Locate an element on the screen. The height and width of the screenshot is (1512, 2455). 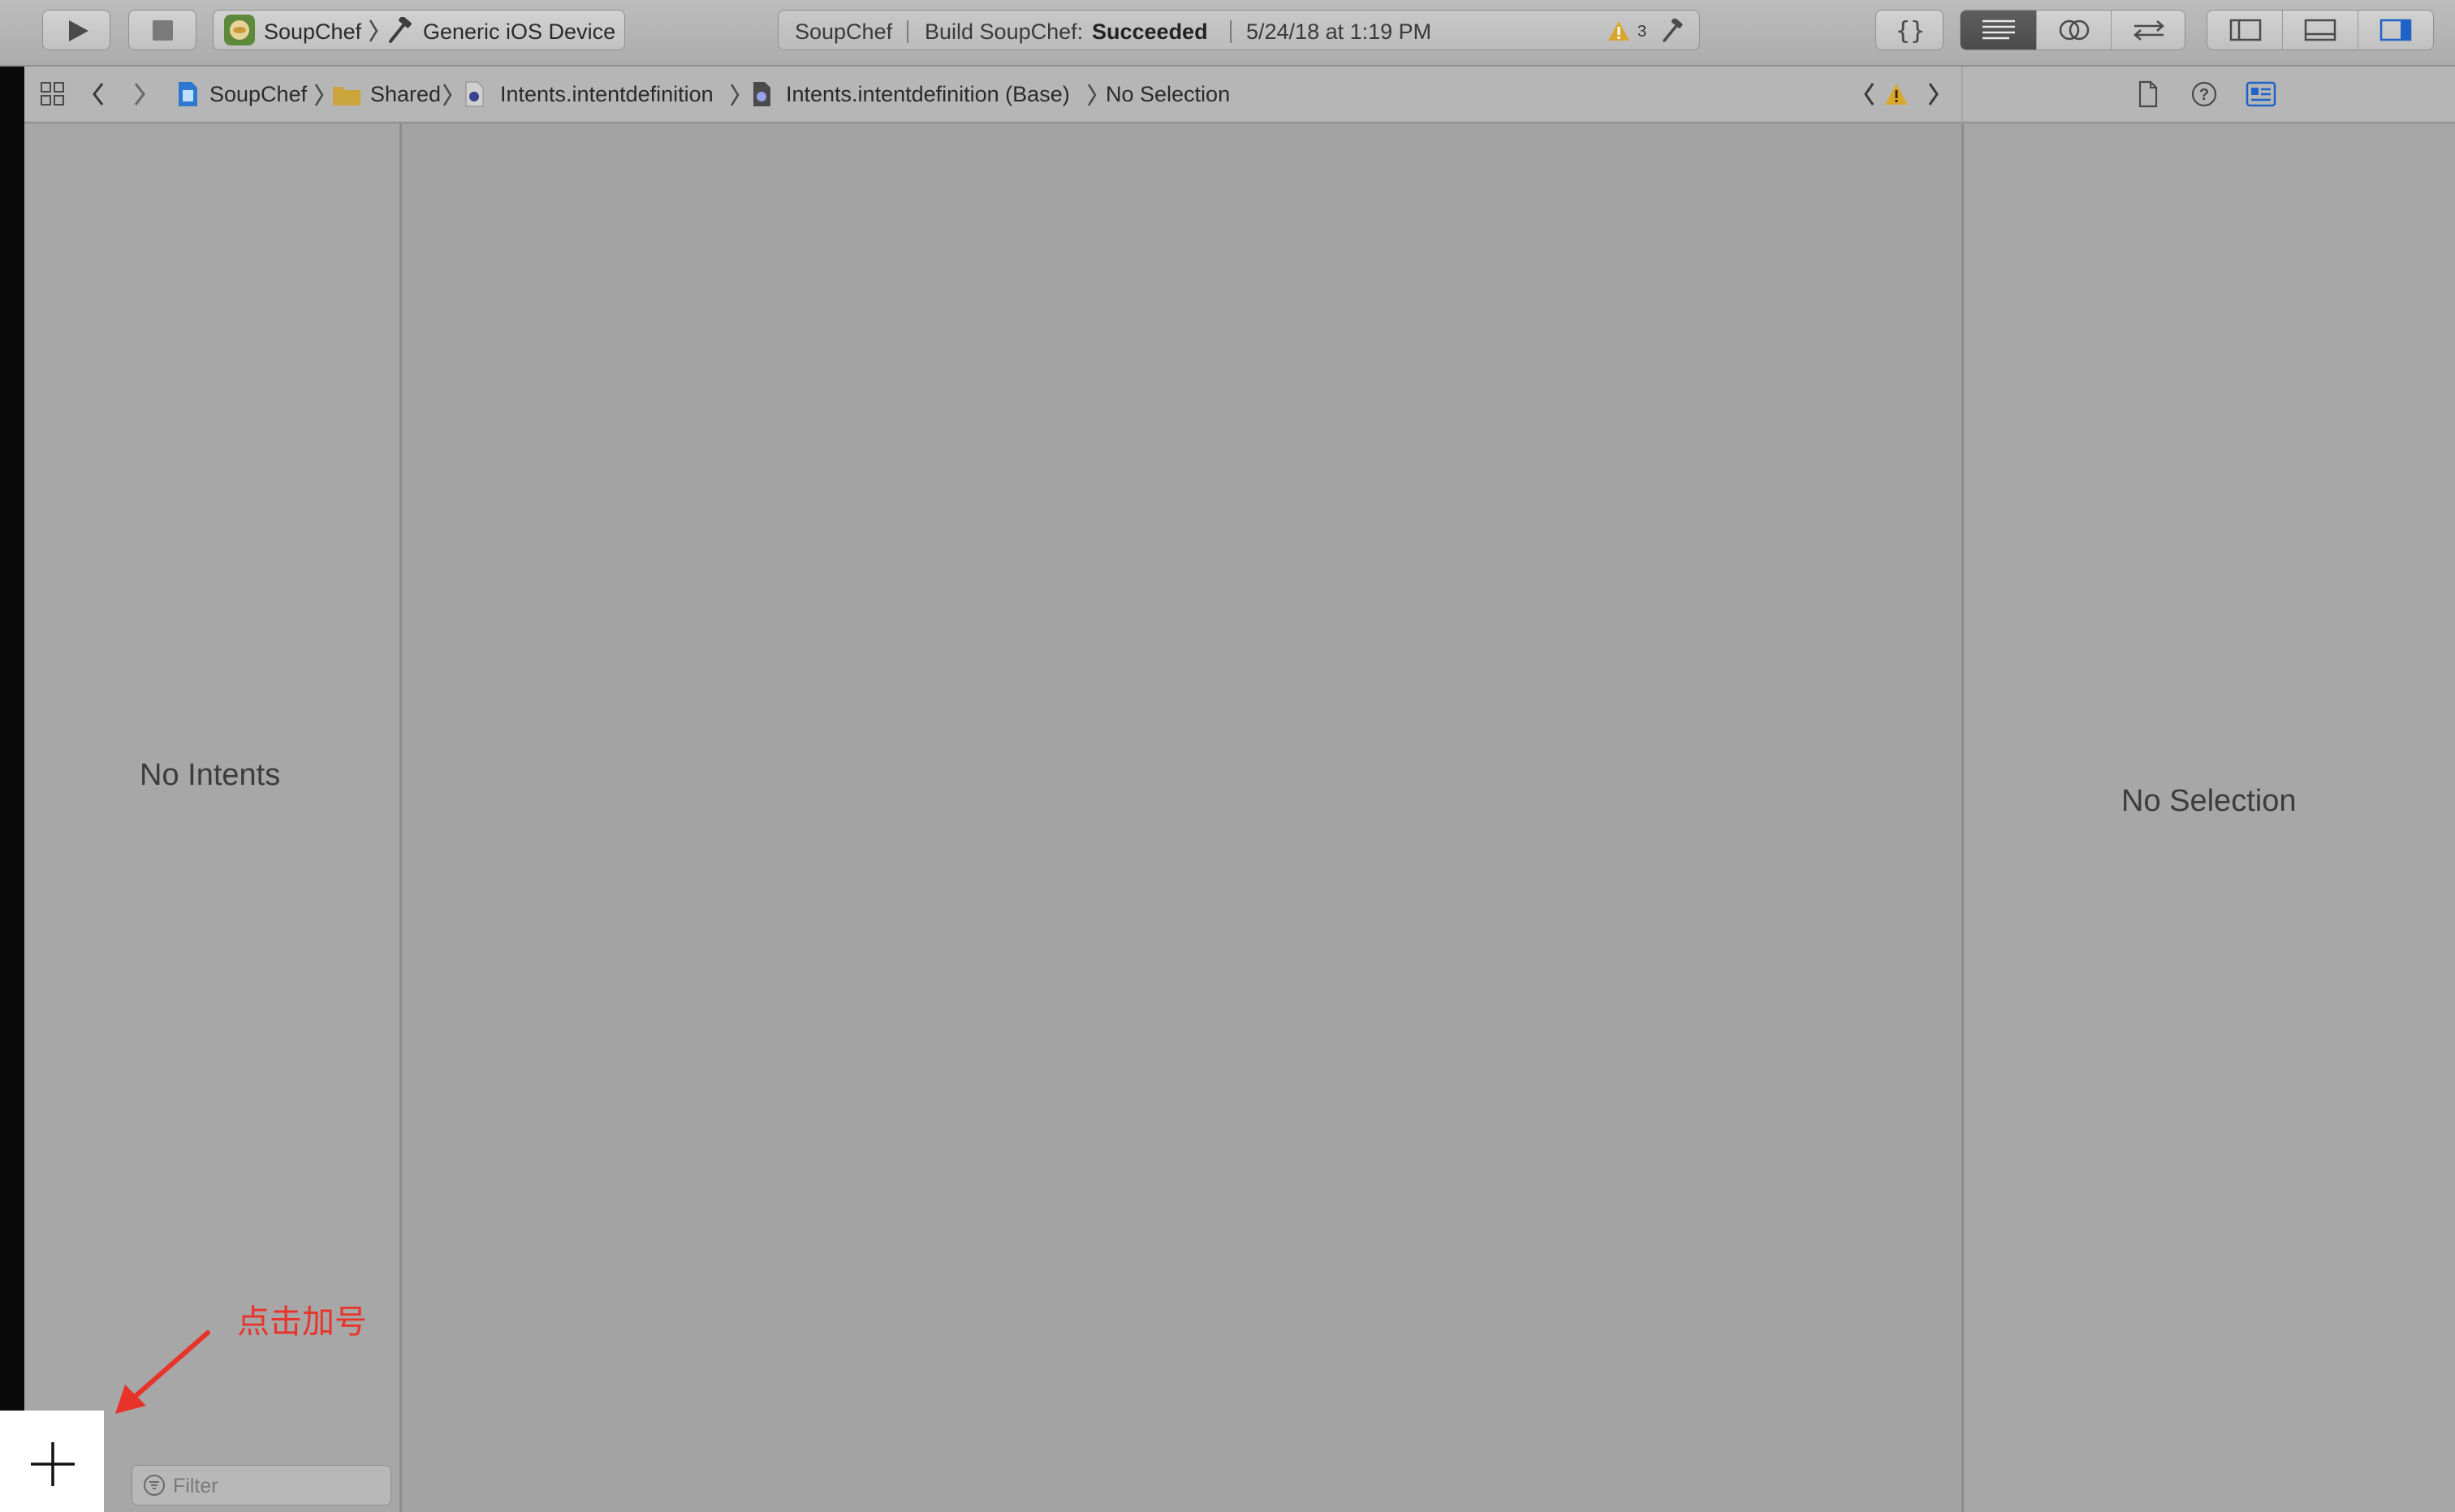
previous-issue-icon is located at coordinates (1870, 94).